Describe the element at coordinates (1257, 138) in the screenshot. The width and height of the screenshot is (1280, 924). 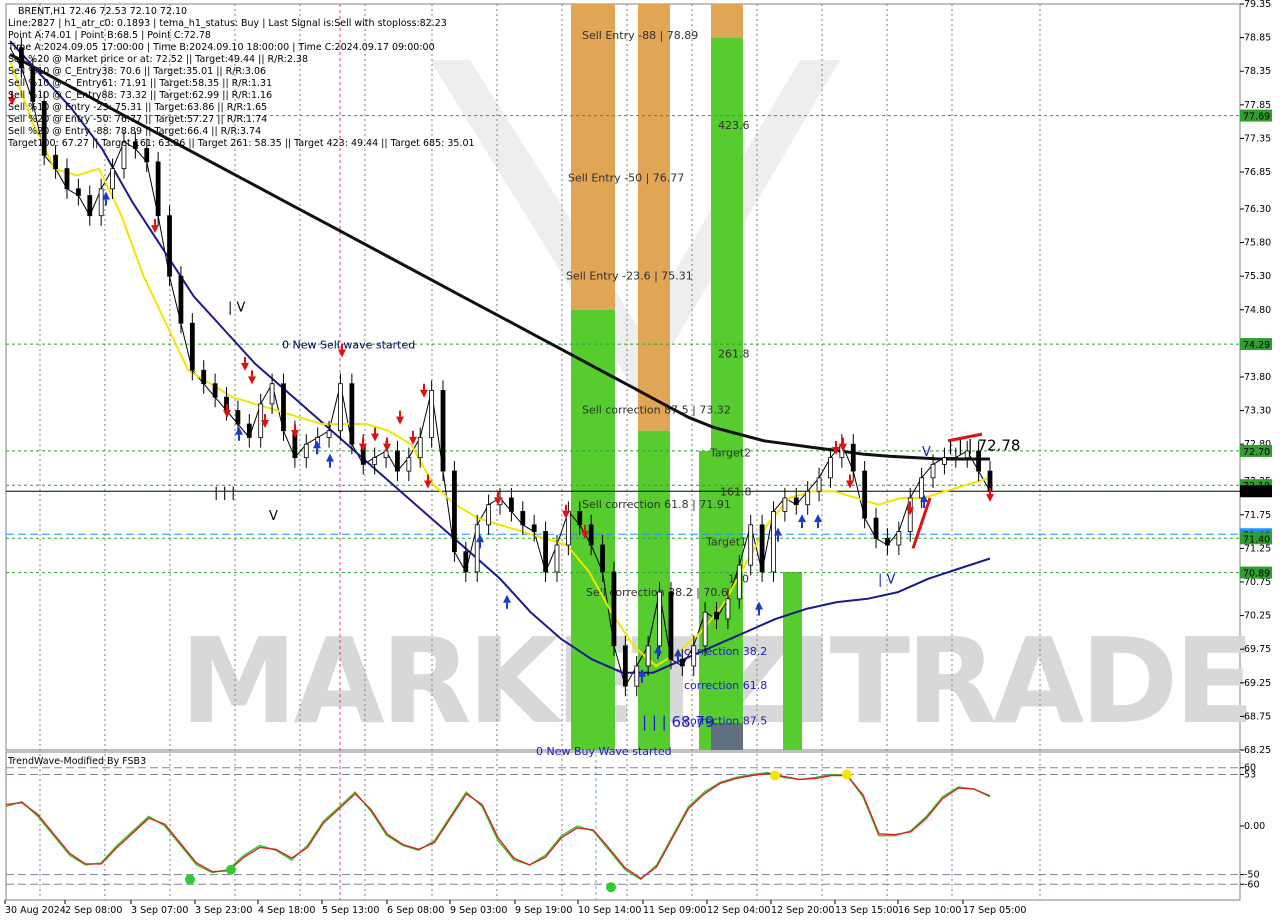
I see `price-axis-label: 77.35` at that location.